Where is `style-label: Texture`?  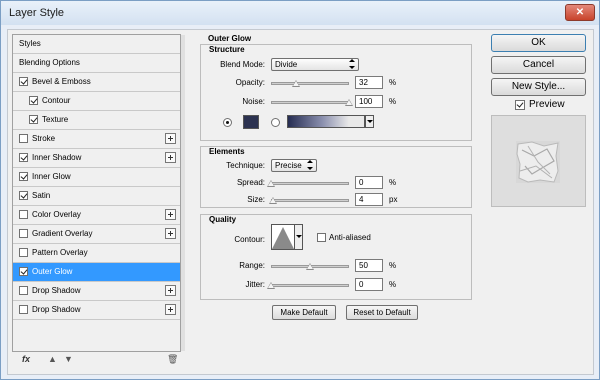 style-label: Texture is located at coordinates (55, 119).